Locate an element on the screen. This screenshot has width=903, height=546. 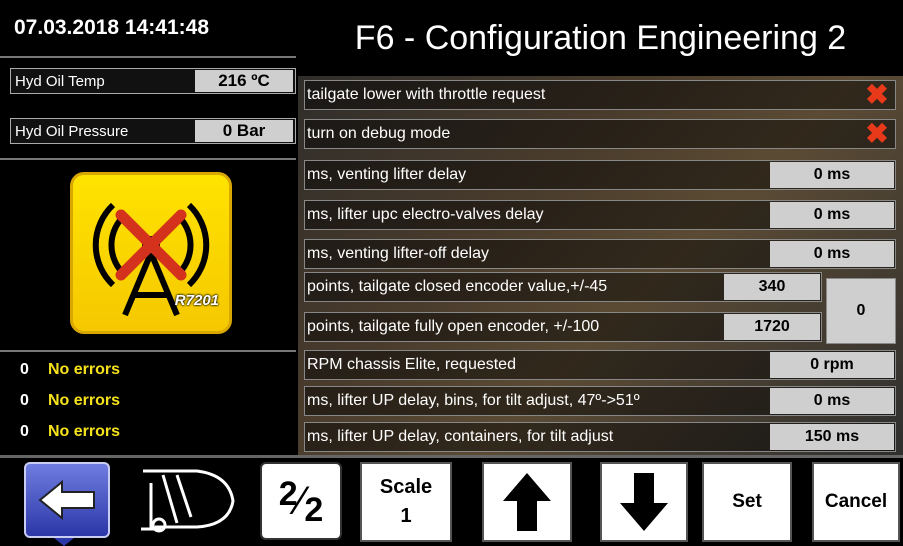
config-row-tailgate-throttle: tailgate lower with throttle request ✖ is located at coordinates (600, 95).